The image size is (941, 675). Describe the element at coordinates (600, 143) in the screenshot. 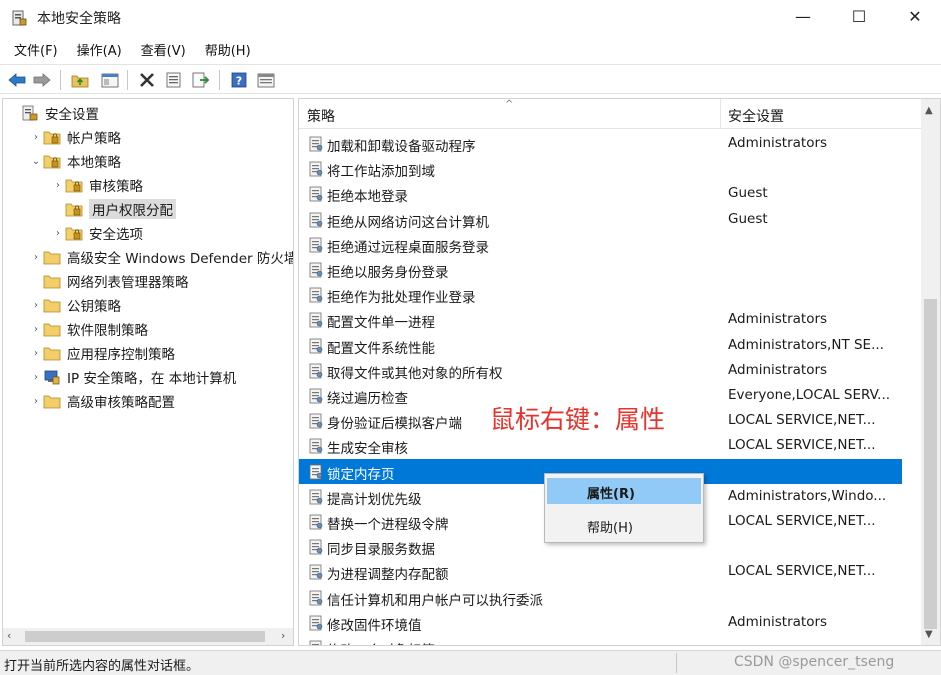

I see `policy-row: 加载和卸载设备驱动程序 Administrators` at that location.